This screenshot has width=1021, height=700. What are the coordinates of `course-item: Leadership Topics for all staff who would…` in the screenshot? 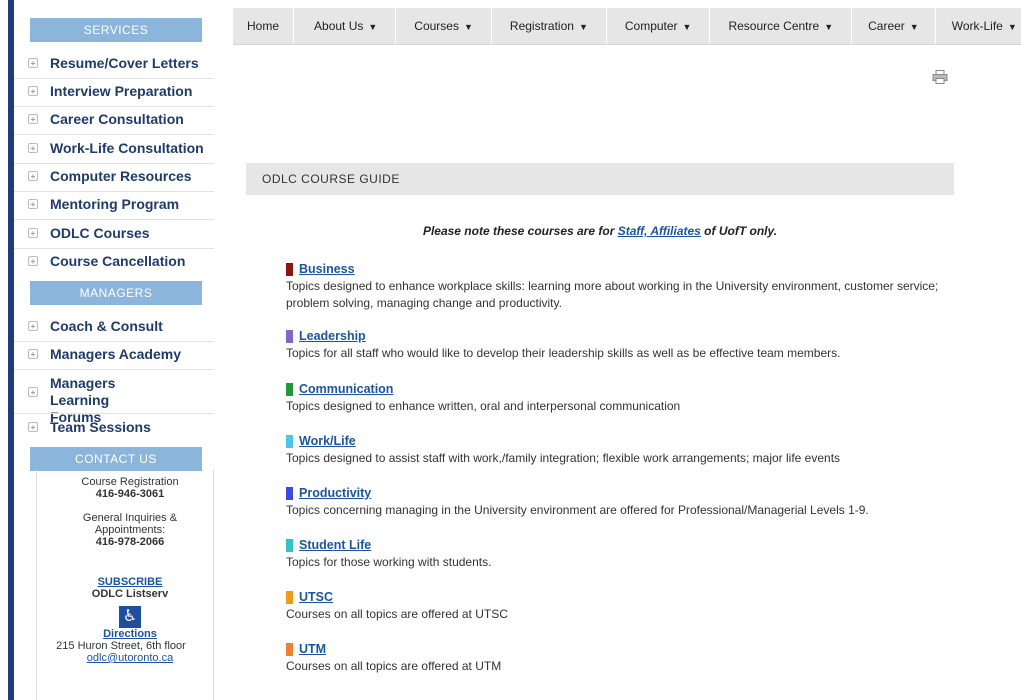 It's located at (631, 345).